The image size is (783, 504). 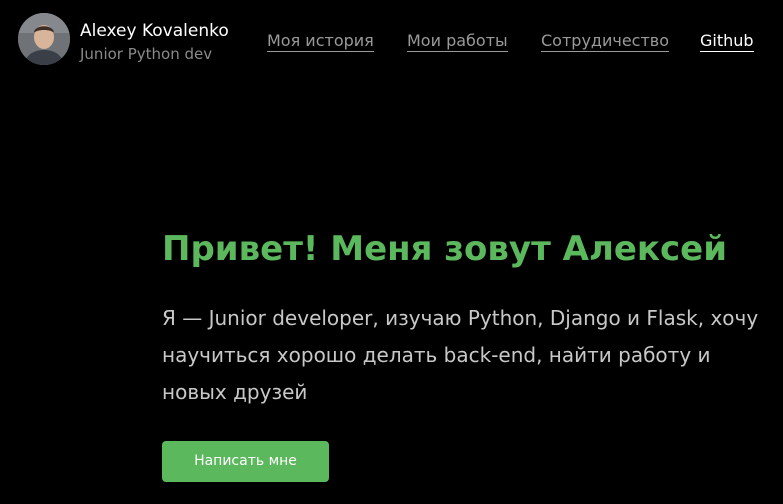 What do you see at coordinates (154, 31) in the screenshot?
I see `brand-name: Alexey Kovalenko` at bounding box center [154, 31].